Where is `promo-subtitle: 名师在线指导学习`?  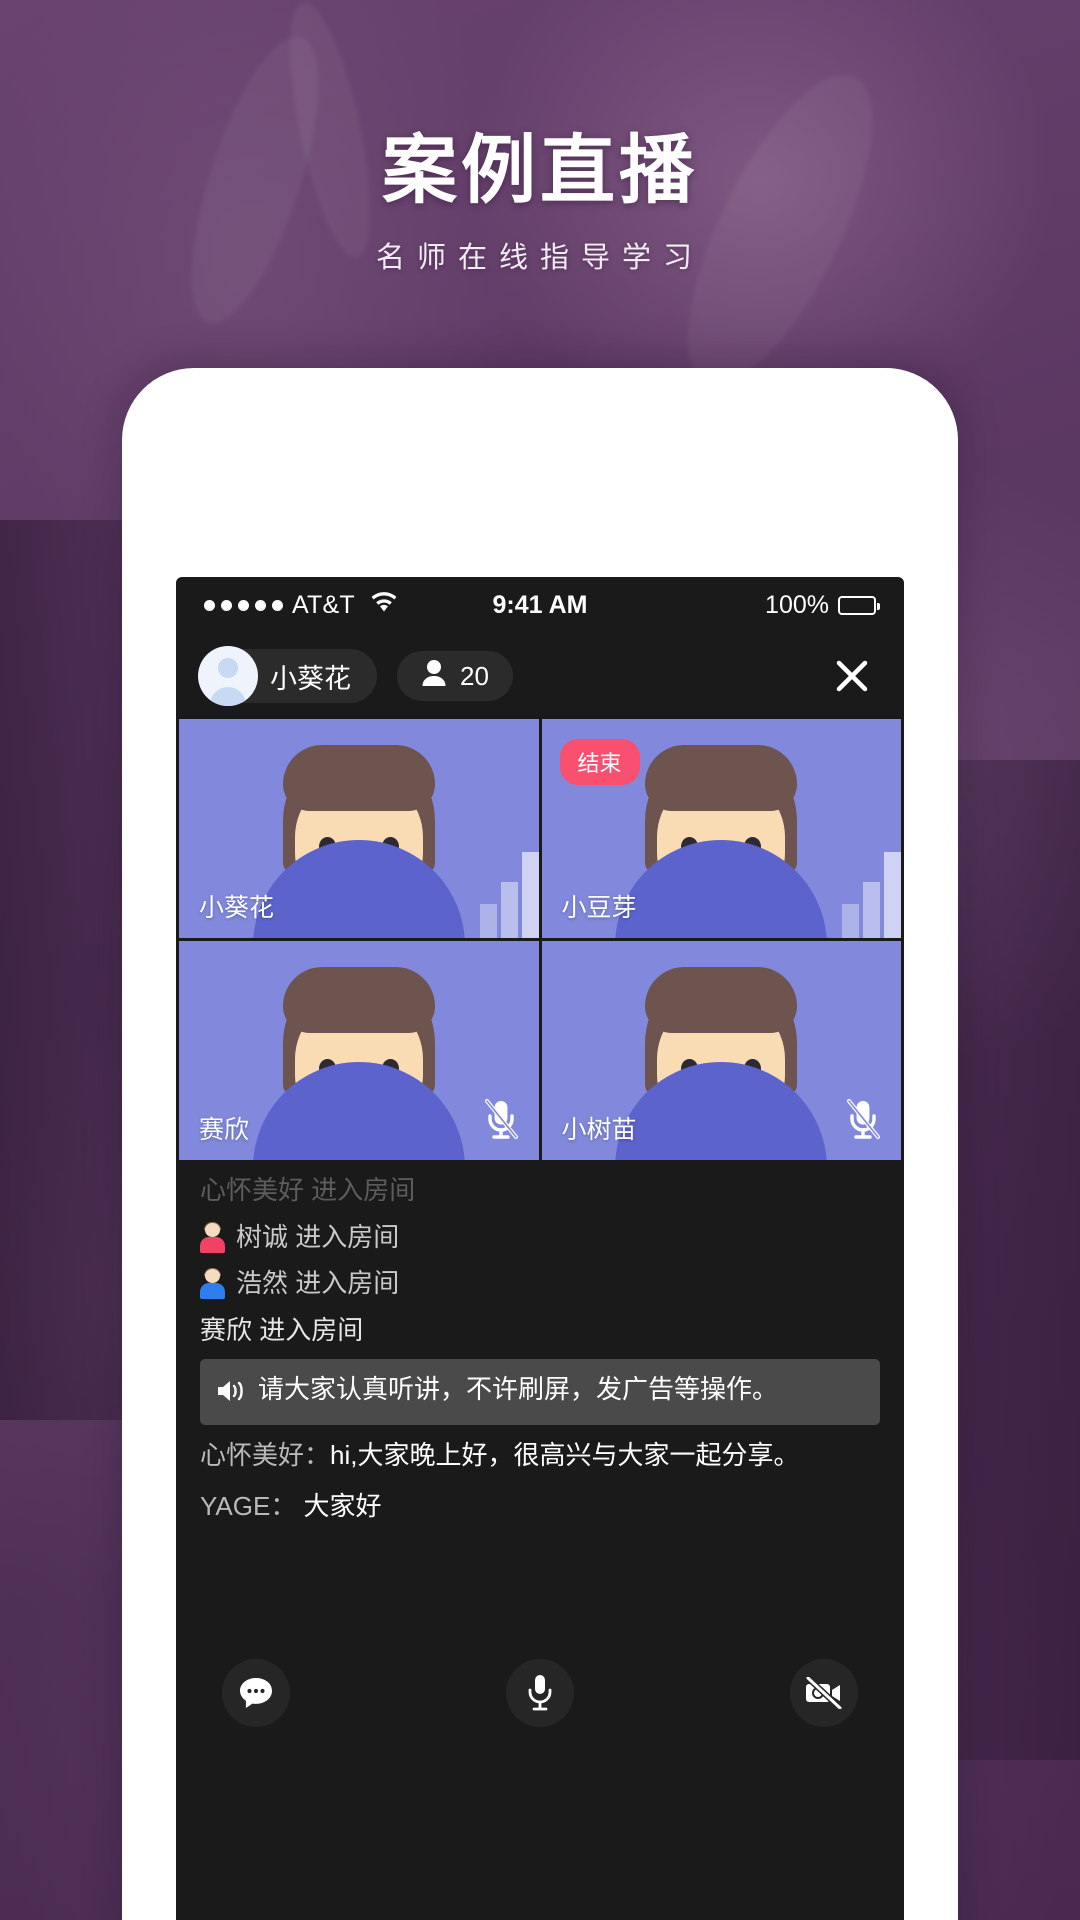 promo-subtitle: 名师在线指导学习 is located at coordinates (539, 258).